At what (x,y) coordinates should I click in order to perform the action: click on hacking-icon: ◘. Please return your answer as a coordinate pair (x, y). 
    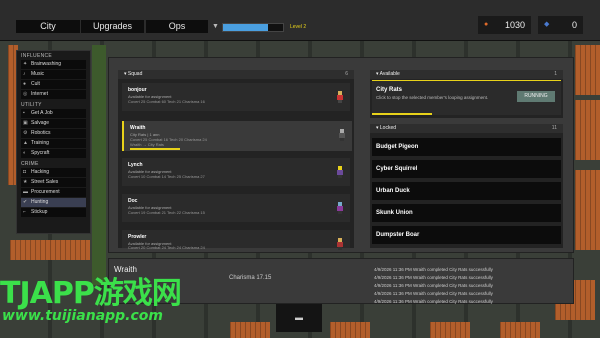
    Looking at the image, I should click on (25, 172).